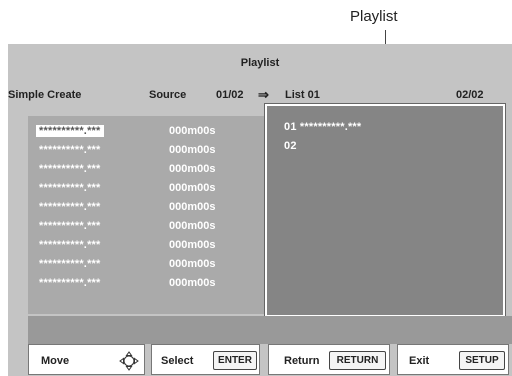  Describe the element at coordinates (290, 146) in the screenshot. I see `playlist-entry: 02` at that location.